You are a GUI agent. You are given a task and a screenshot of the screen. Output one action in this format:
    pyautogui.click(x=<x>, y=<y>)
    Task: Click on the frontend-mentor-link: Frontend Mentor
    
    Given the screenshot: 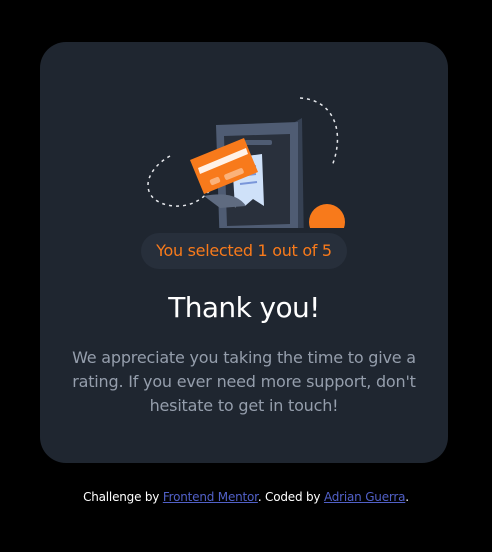 What is the action you would take?
    pyautogui.click(x=210, y=497)
    